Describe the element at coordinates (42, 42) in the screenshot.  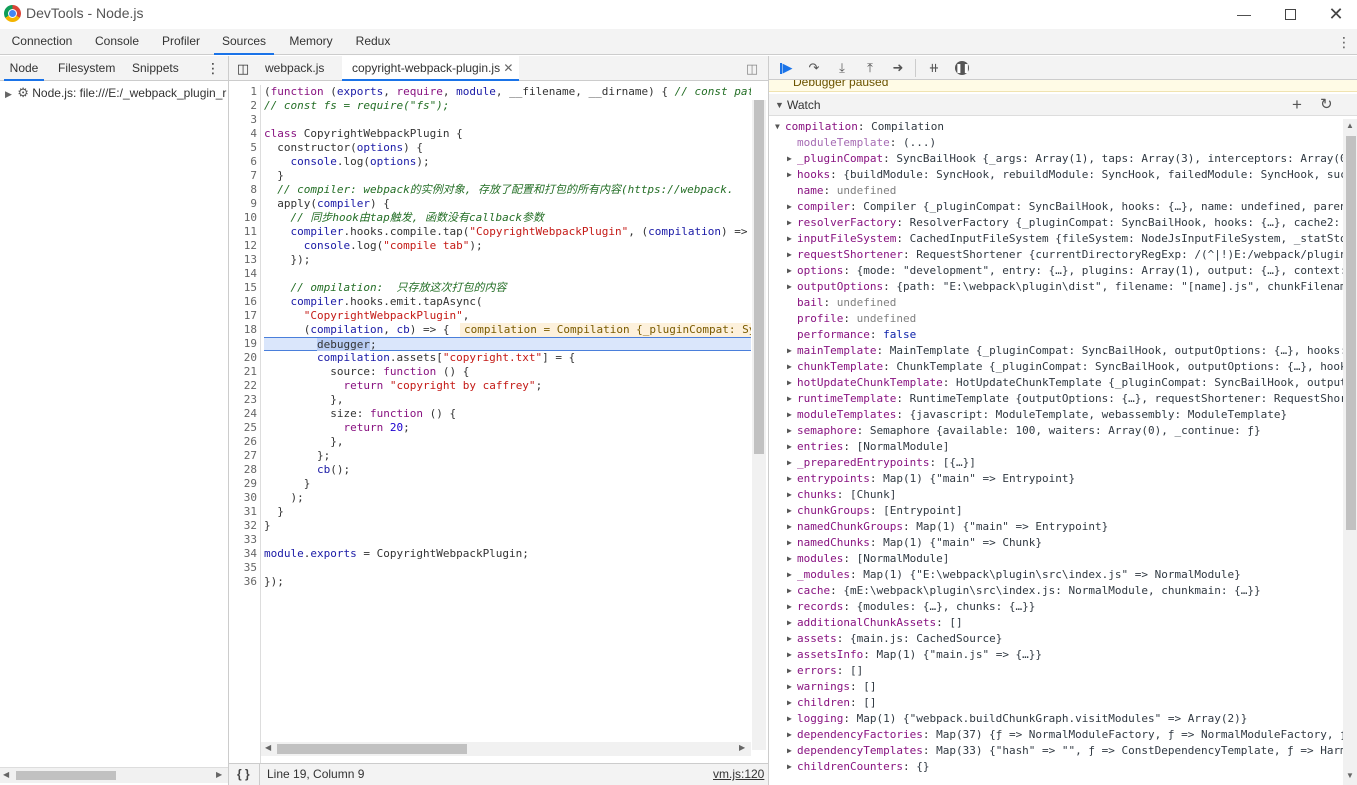
I see `tab-connection: Connection` at that location.